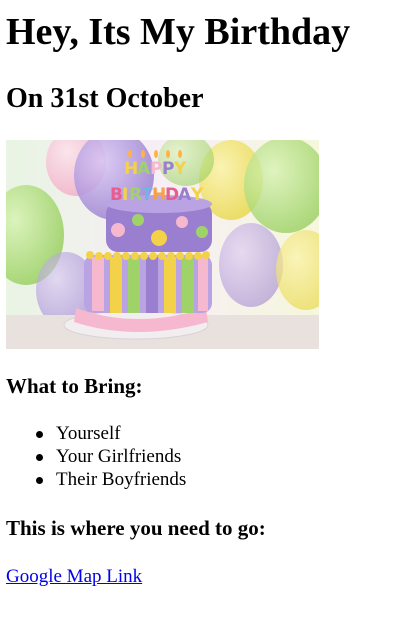  Describe the element at coordinates (74, 386) in the screenshot. I see `bring-heading: What to Bring:` at that location.